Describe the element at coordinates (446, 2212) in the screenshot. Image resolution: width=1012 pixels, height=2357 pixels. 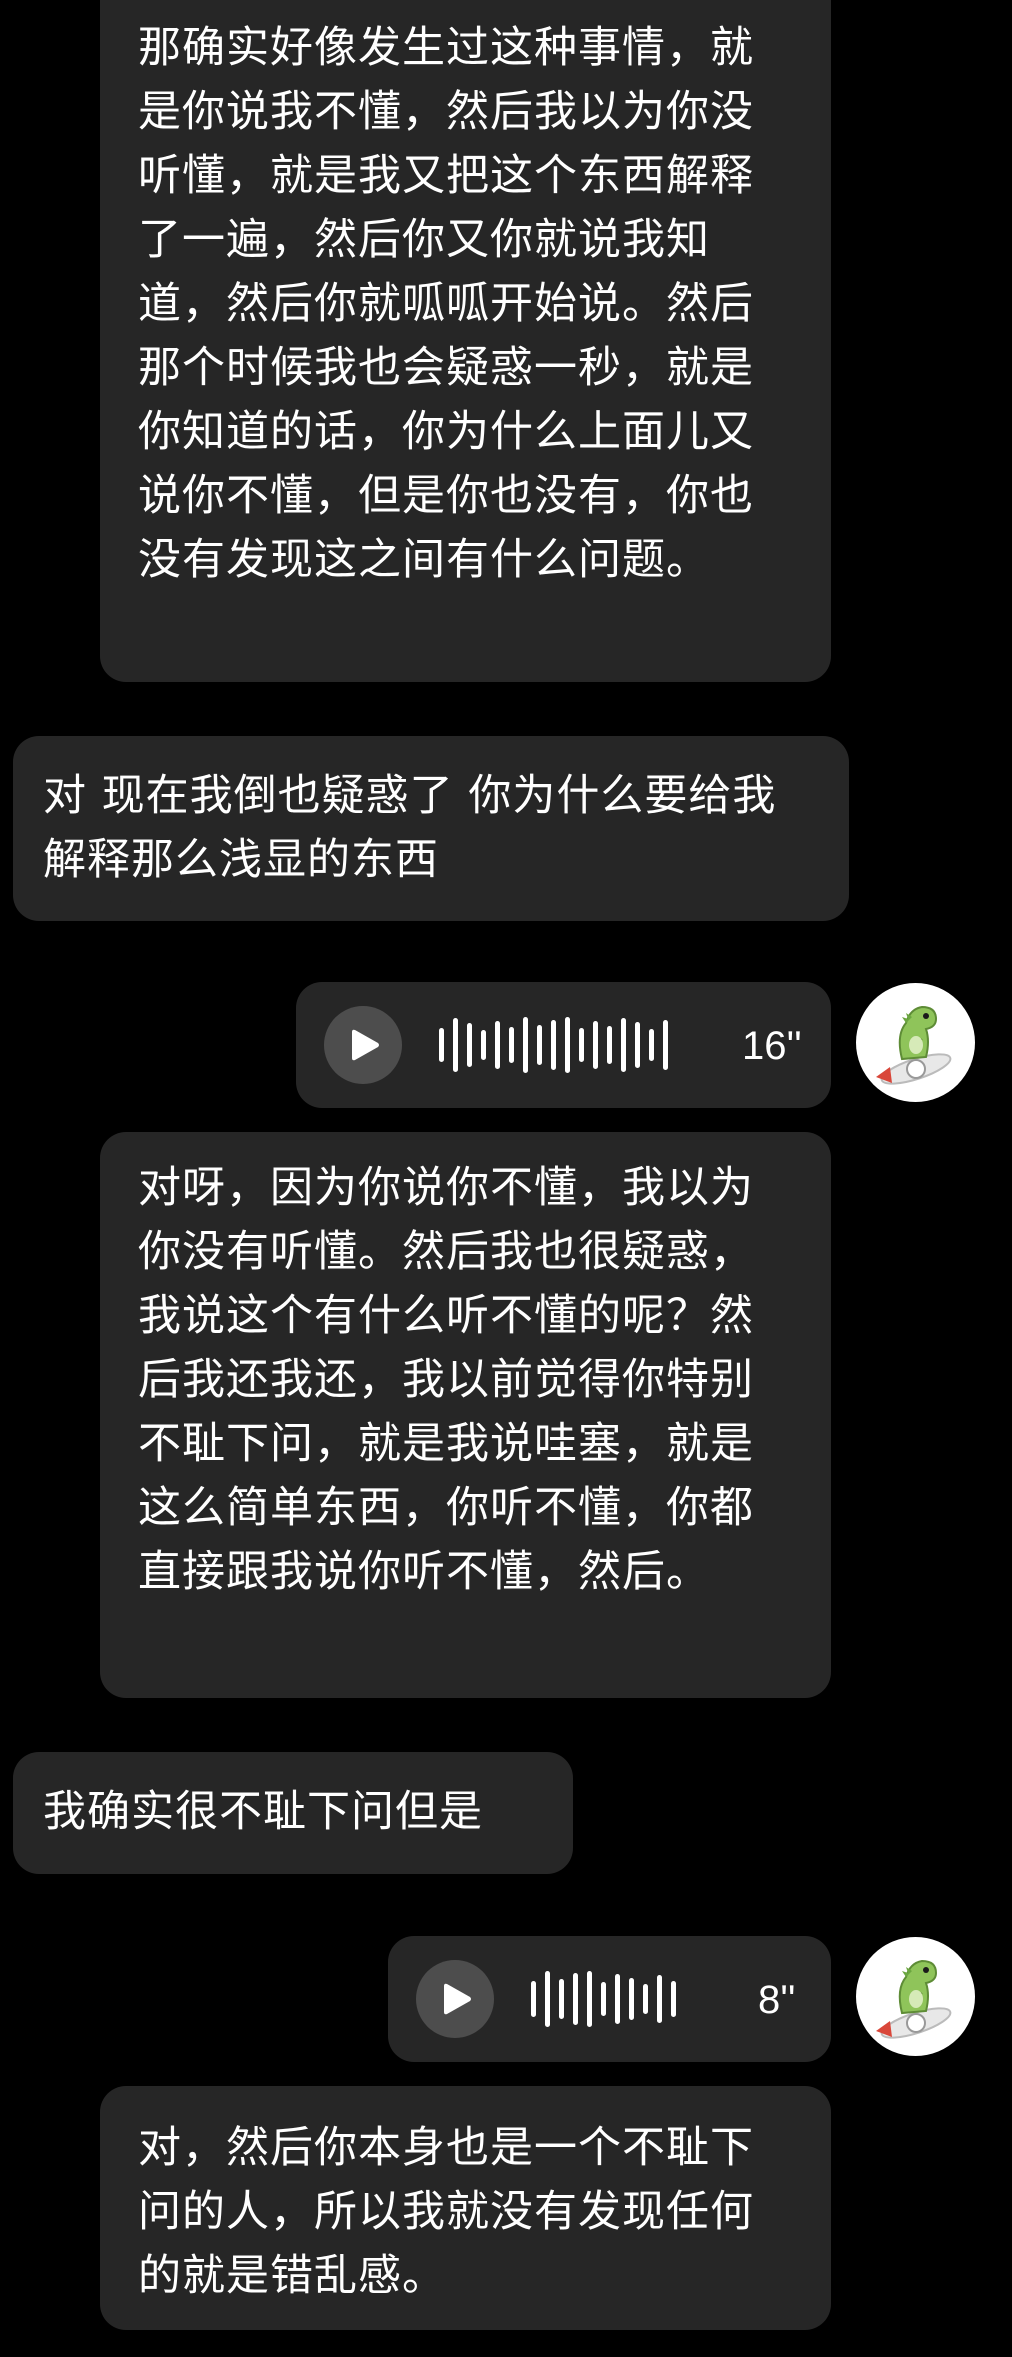
I see `transcript-text: 对，然后你本身也是一个不耻下问的人，所以我就没有发现任何的就是错乱感。` at that location.